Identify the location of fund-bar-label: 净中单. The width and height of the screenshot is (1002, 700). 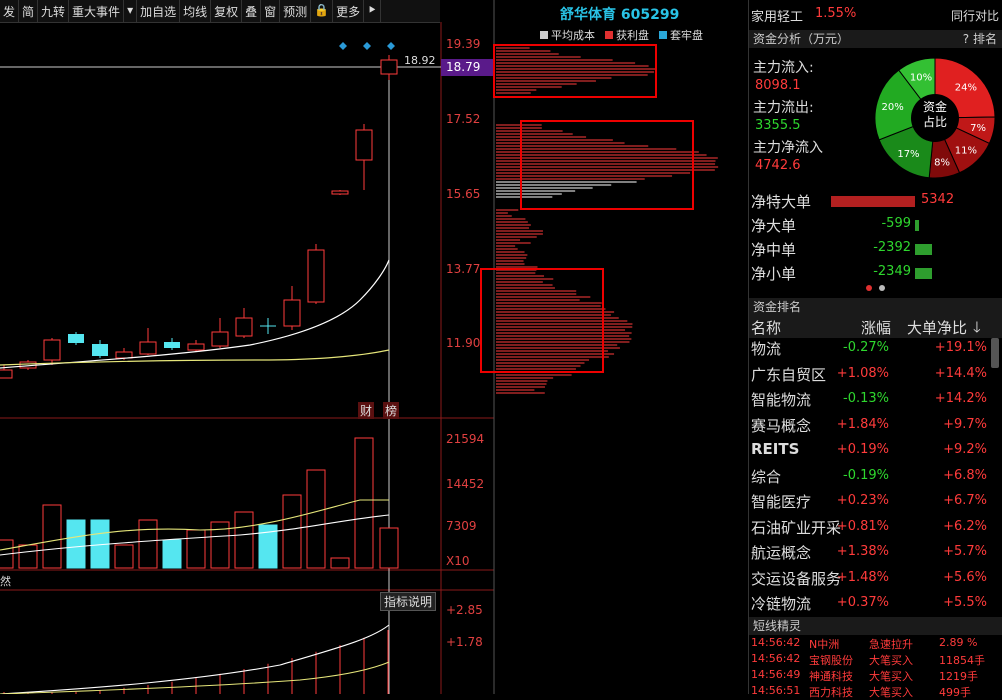
(773, 249).